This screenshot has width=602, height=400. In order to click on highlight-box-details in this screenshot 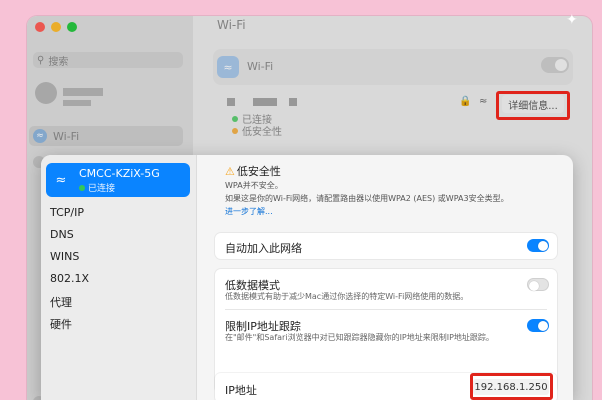, I will do `click(533, 105)`.